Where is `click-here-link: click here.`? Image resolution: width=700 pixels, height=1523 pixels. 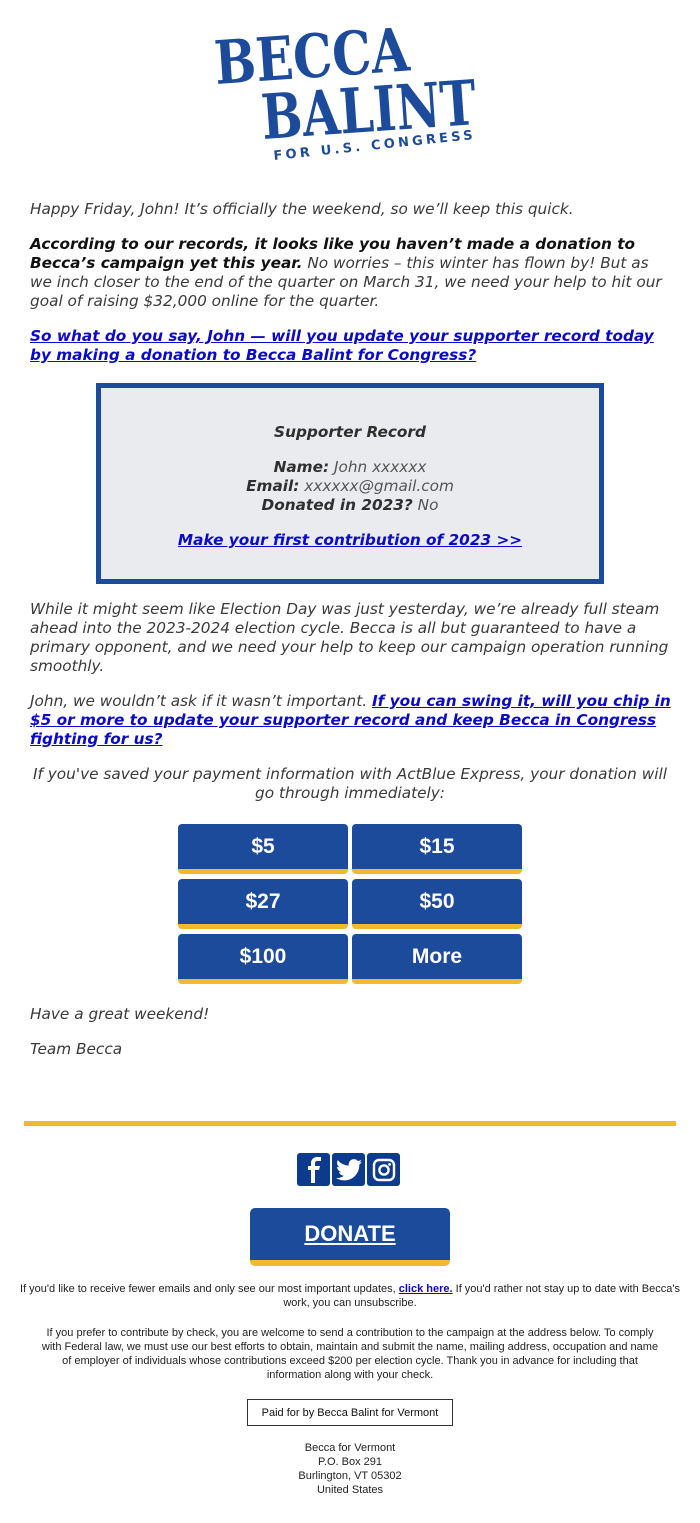 click-here-link: click here. is located at coordinates (426, 1289).